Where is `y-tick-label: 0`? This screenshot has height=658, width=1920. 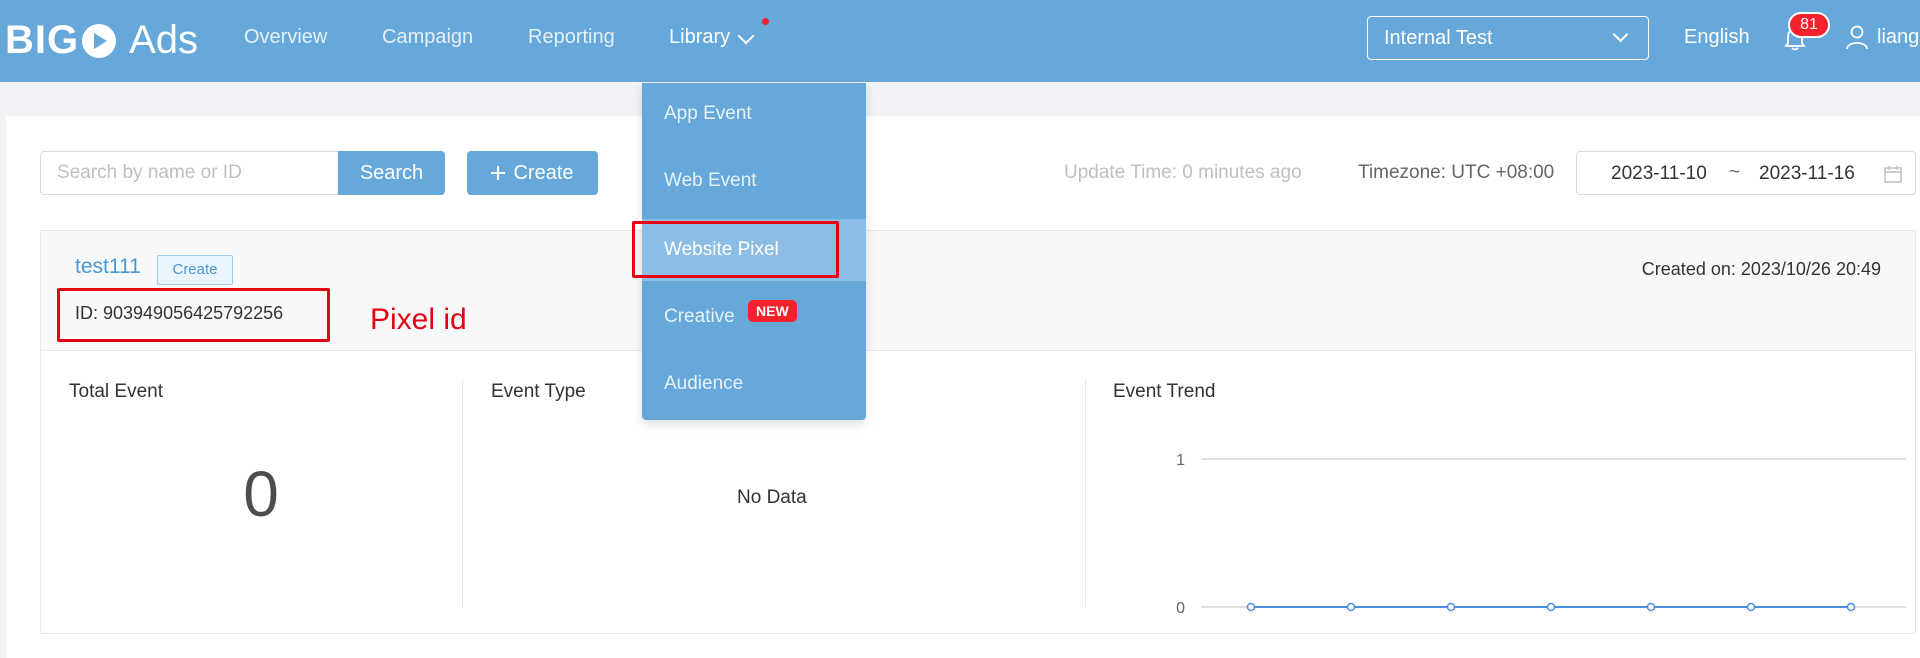 y-tick-label: 0 is located at coordinates (1180, 608).